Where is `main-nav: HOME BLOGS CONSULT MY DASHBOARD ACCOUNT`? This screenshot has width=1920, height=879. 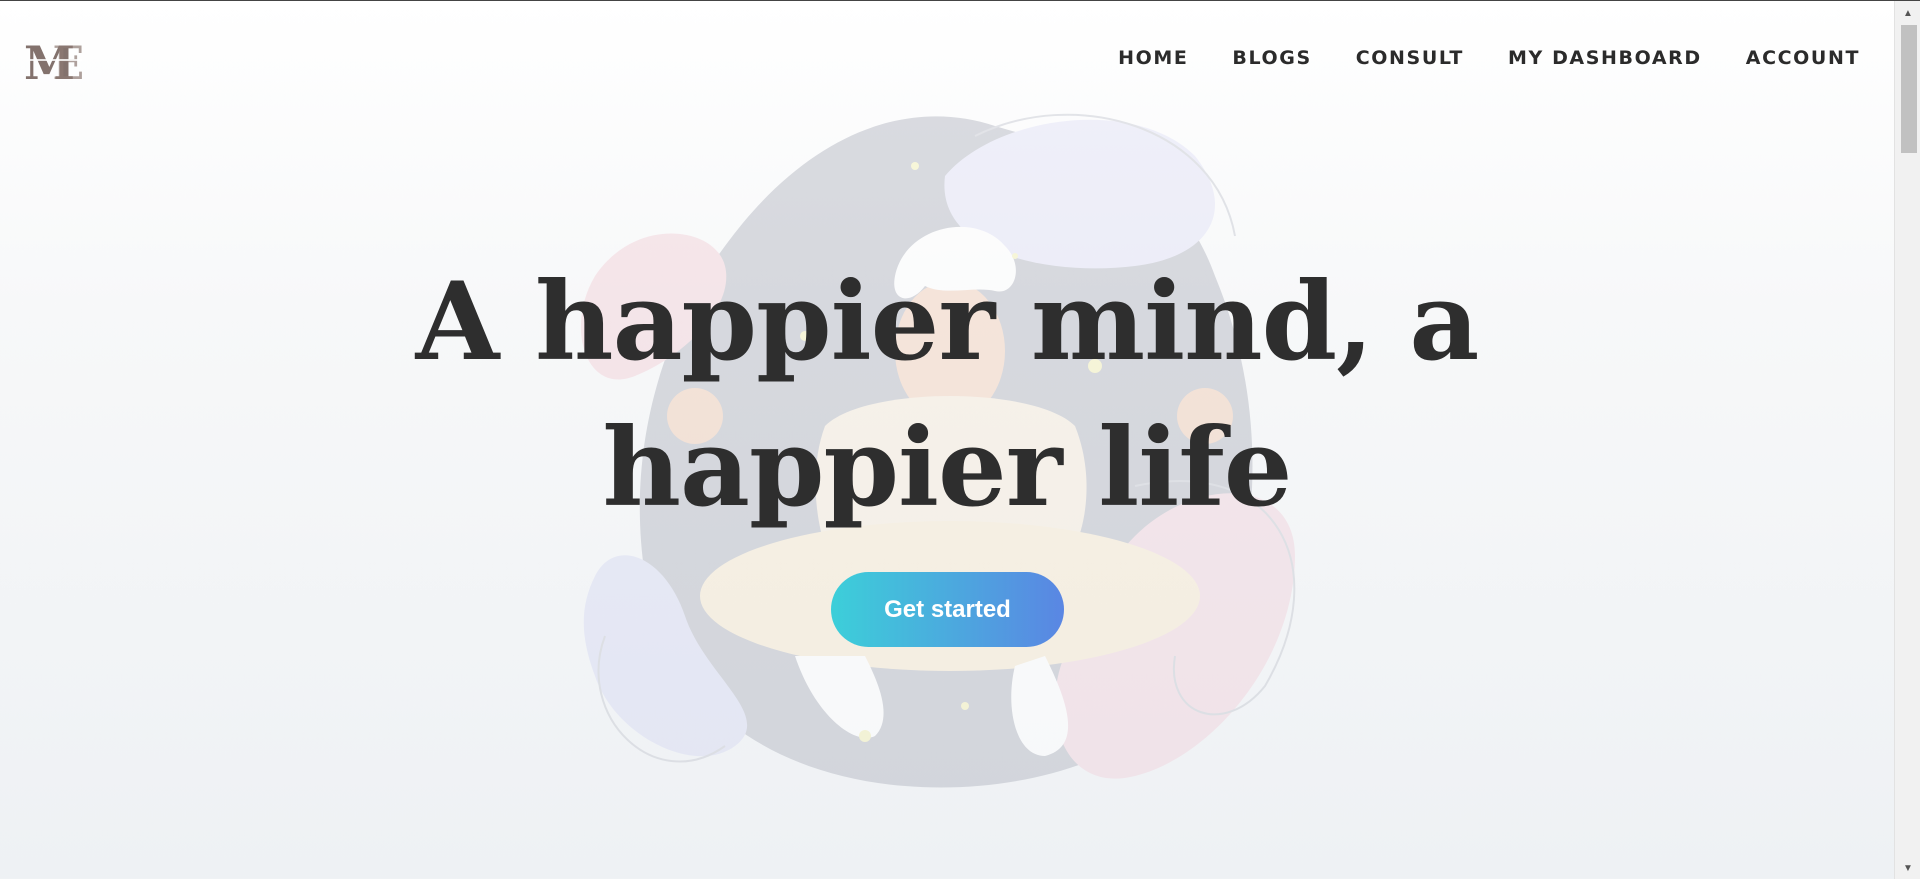
main-nav: HOME BLOGS CONSULT MY DASHBOARD ACCOUNT is located at coordinates (1489, 58).